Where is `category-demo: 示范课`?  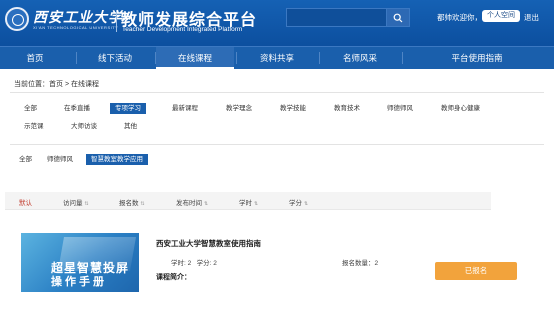 category-demo: 示范课 is located at coordinates (34, 126).